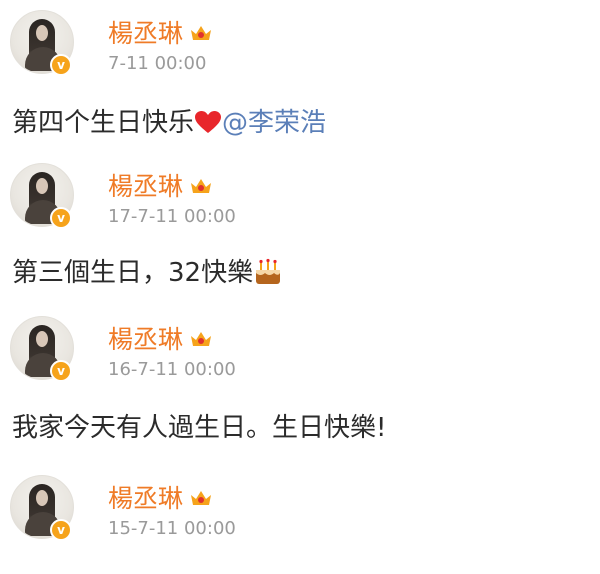 Image resolution: width=600 pixels, height=574 pixels. What do you see at coordinates (157, 63) in the screenshot?
I see `post-timestamp: 7-11 00:00` at bounding box center [157, 63].